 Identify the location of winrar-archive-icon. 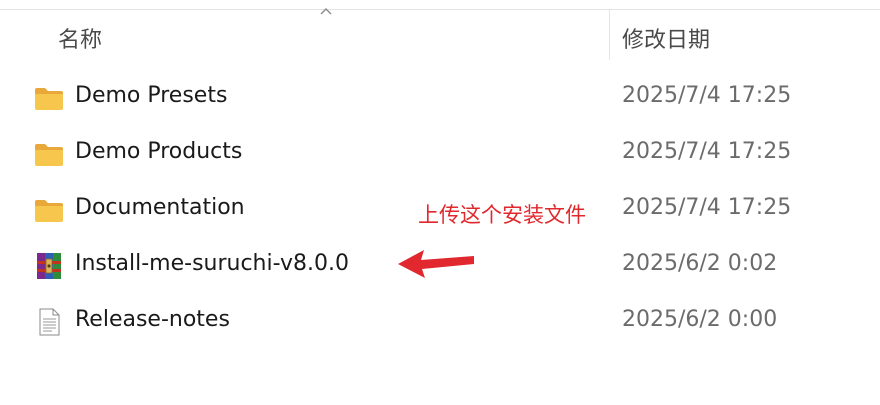
(49, 266).